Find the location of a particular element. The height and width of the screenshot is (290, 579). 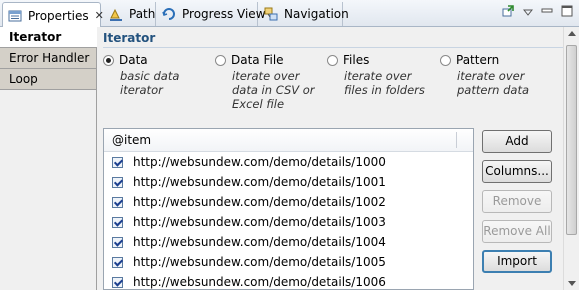

tab-label: Path is located at coordinates (142, 14).